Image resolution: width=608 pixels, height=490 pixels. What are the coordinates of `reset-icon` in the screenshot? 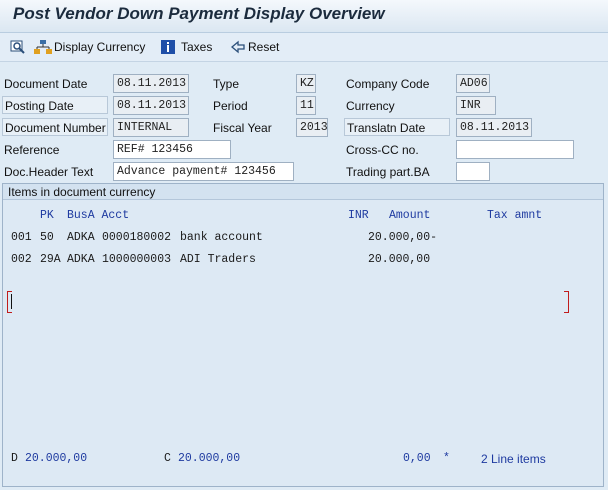 It's located at (237, 47).